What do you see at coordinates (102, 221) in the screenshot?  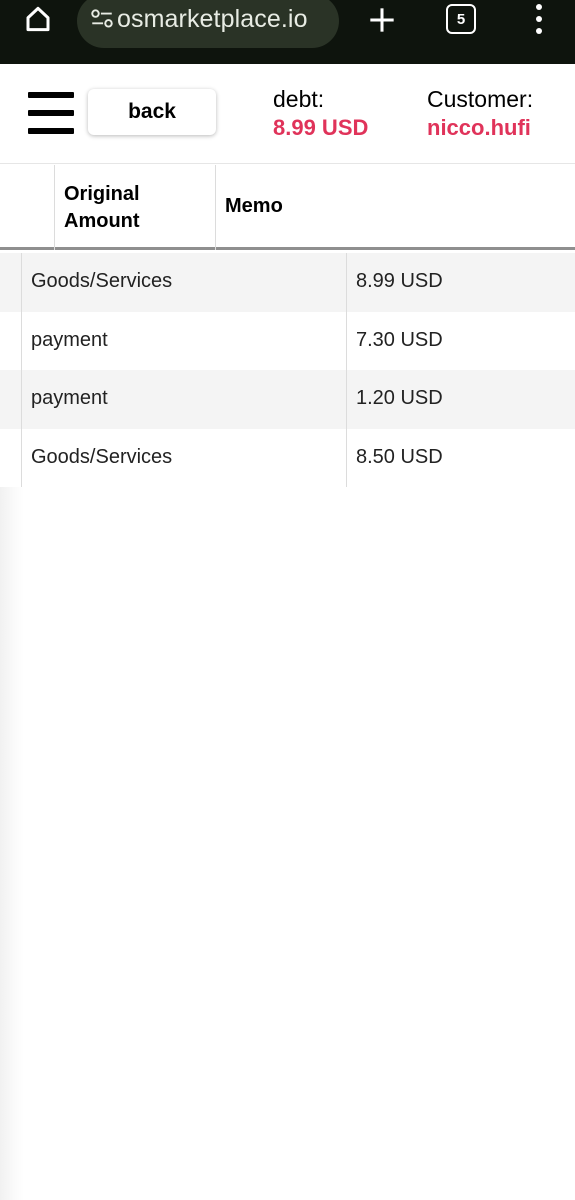 I see `column-header-original-line2: Amount` at bounding box center [102, 221].